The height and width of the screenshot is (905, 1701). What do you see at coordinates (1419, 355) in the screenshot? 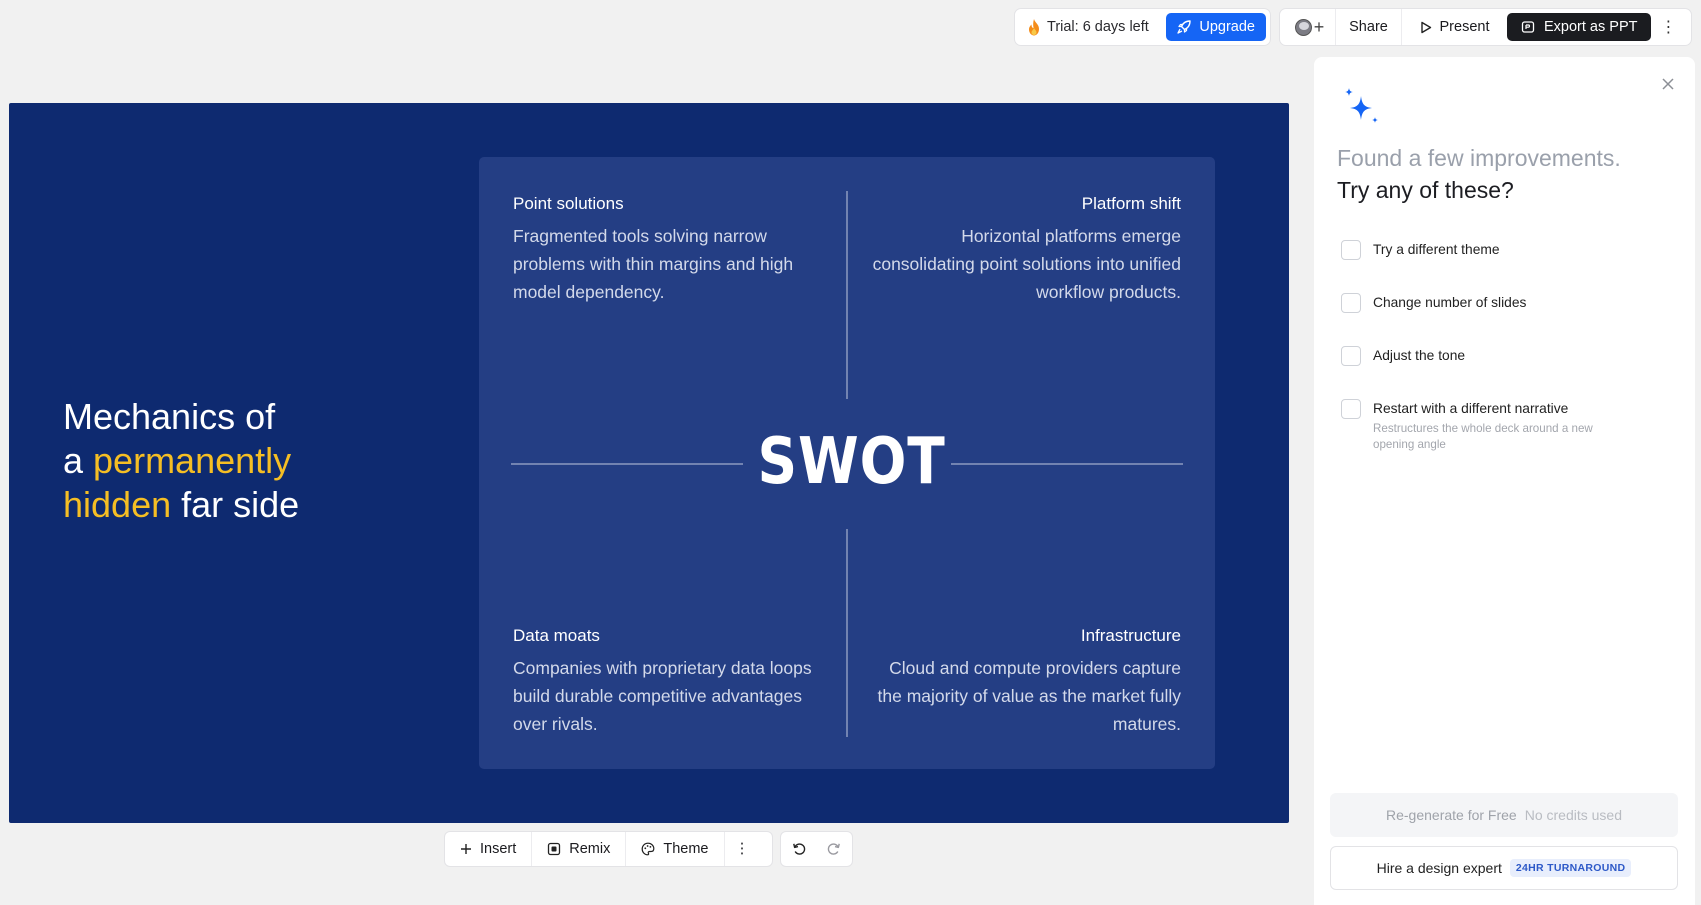
I see `option-label: Adjust the tone` at bounding box center [1419, 355].